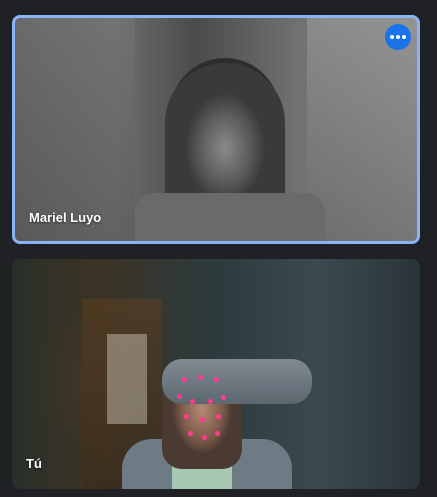  Describe the element at coordinates (34, 463) in the screenshot. I see `self-name-label: Tú` at that location.